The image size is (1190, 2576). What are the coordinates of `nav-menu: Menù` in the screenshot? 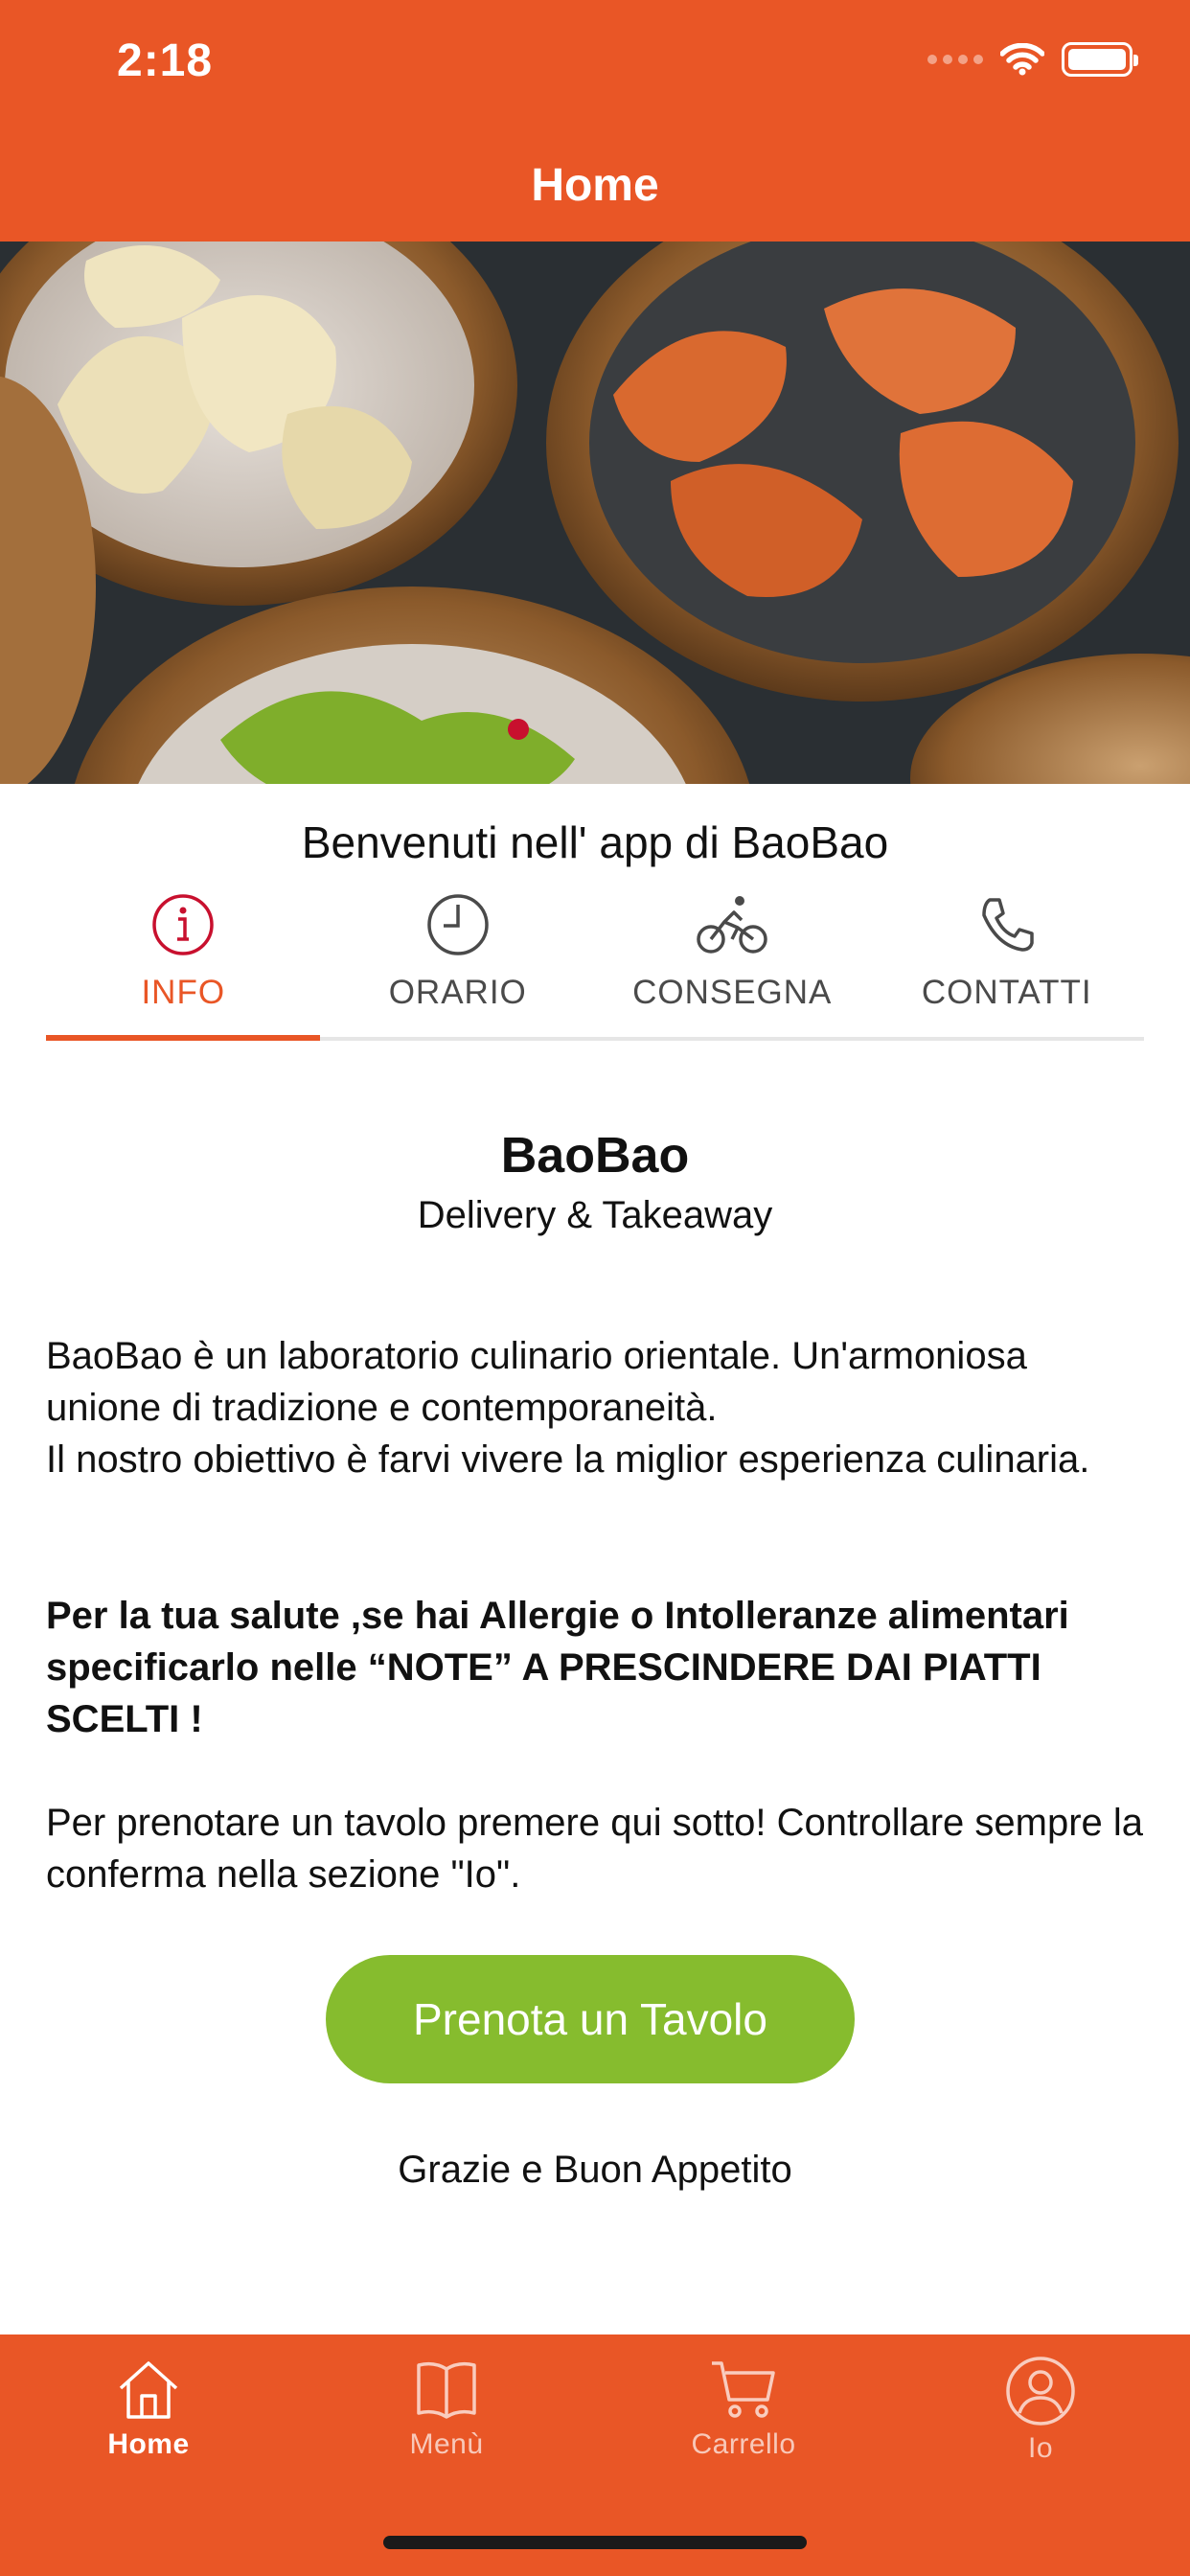 It's located at (447, 2408).